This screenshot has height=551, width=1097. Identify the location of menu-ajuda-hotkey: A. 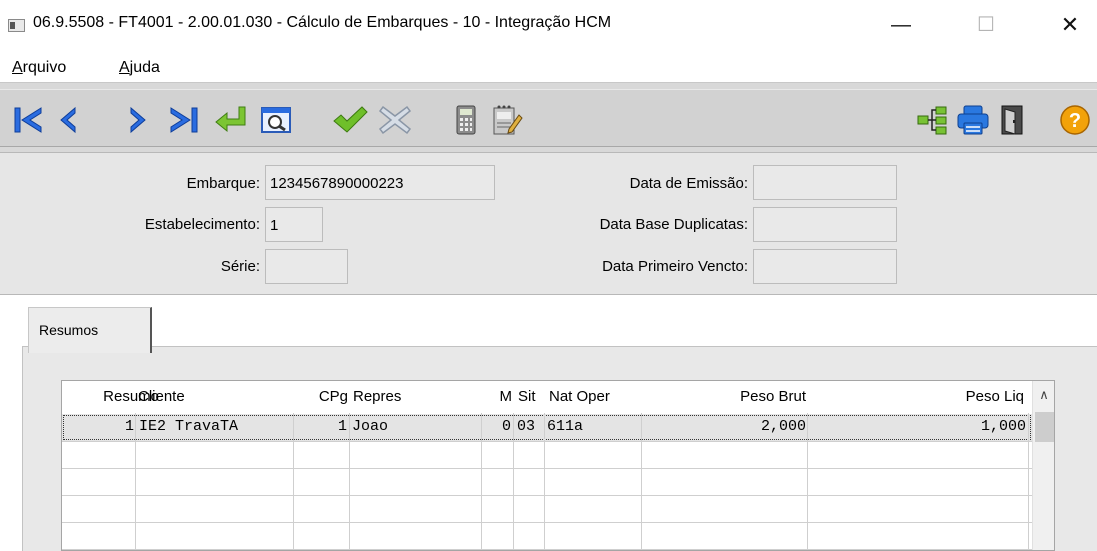
(124, 67).